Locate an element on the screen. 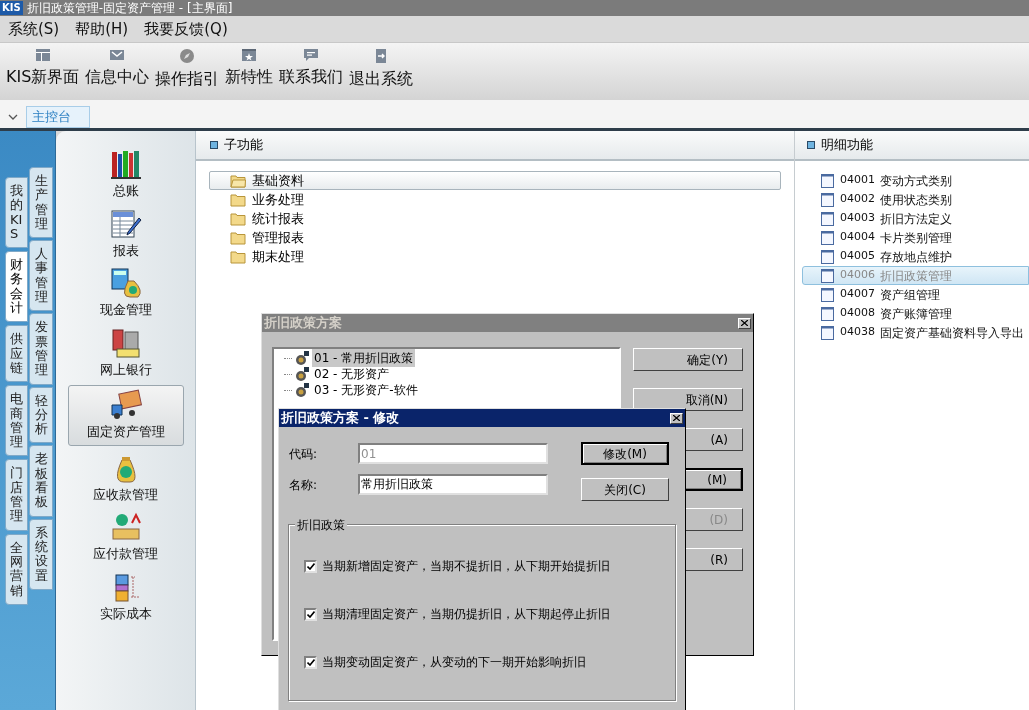  side-tab: 门店管理 is located at coordinates (16, 495).